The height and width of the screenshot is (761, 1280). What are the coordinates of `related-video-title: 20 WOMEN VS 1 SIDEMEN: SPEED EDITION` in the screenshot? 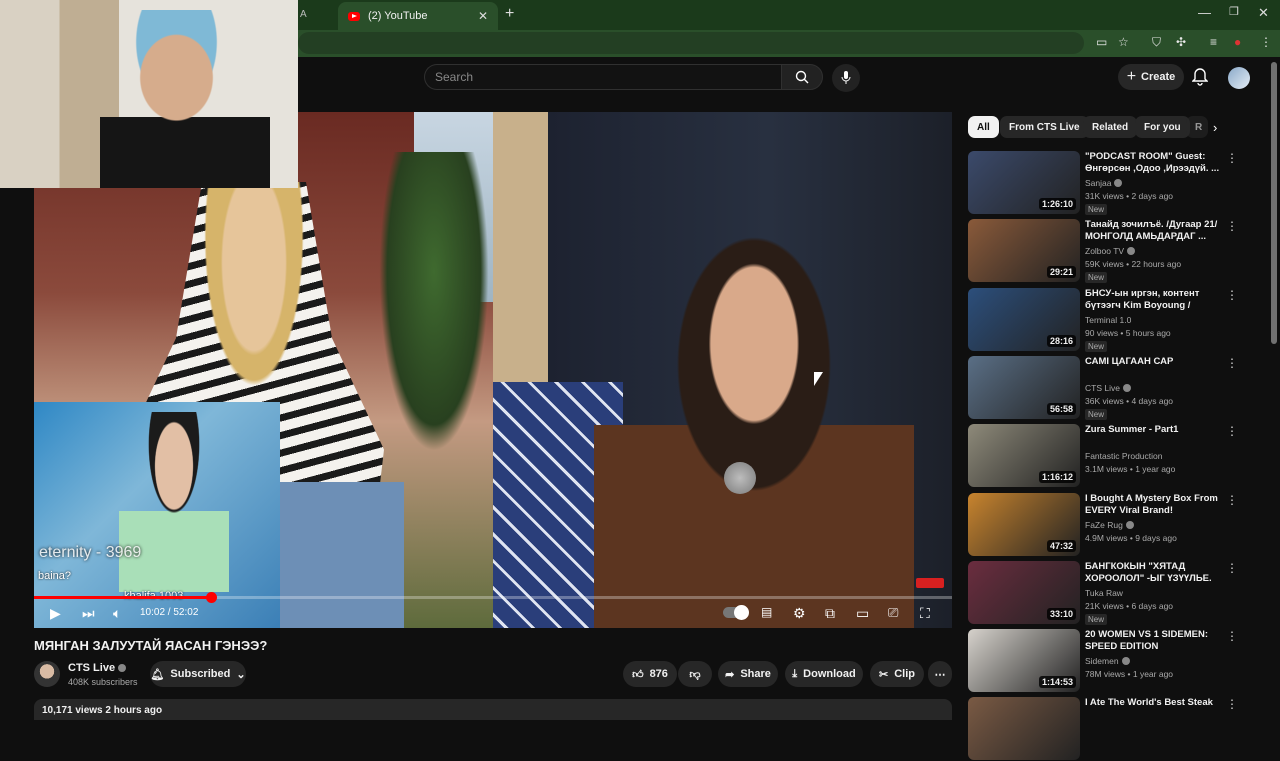 It's located at (1152, 641).